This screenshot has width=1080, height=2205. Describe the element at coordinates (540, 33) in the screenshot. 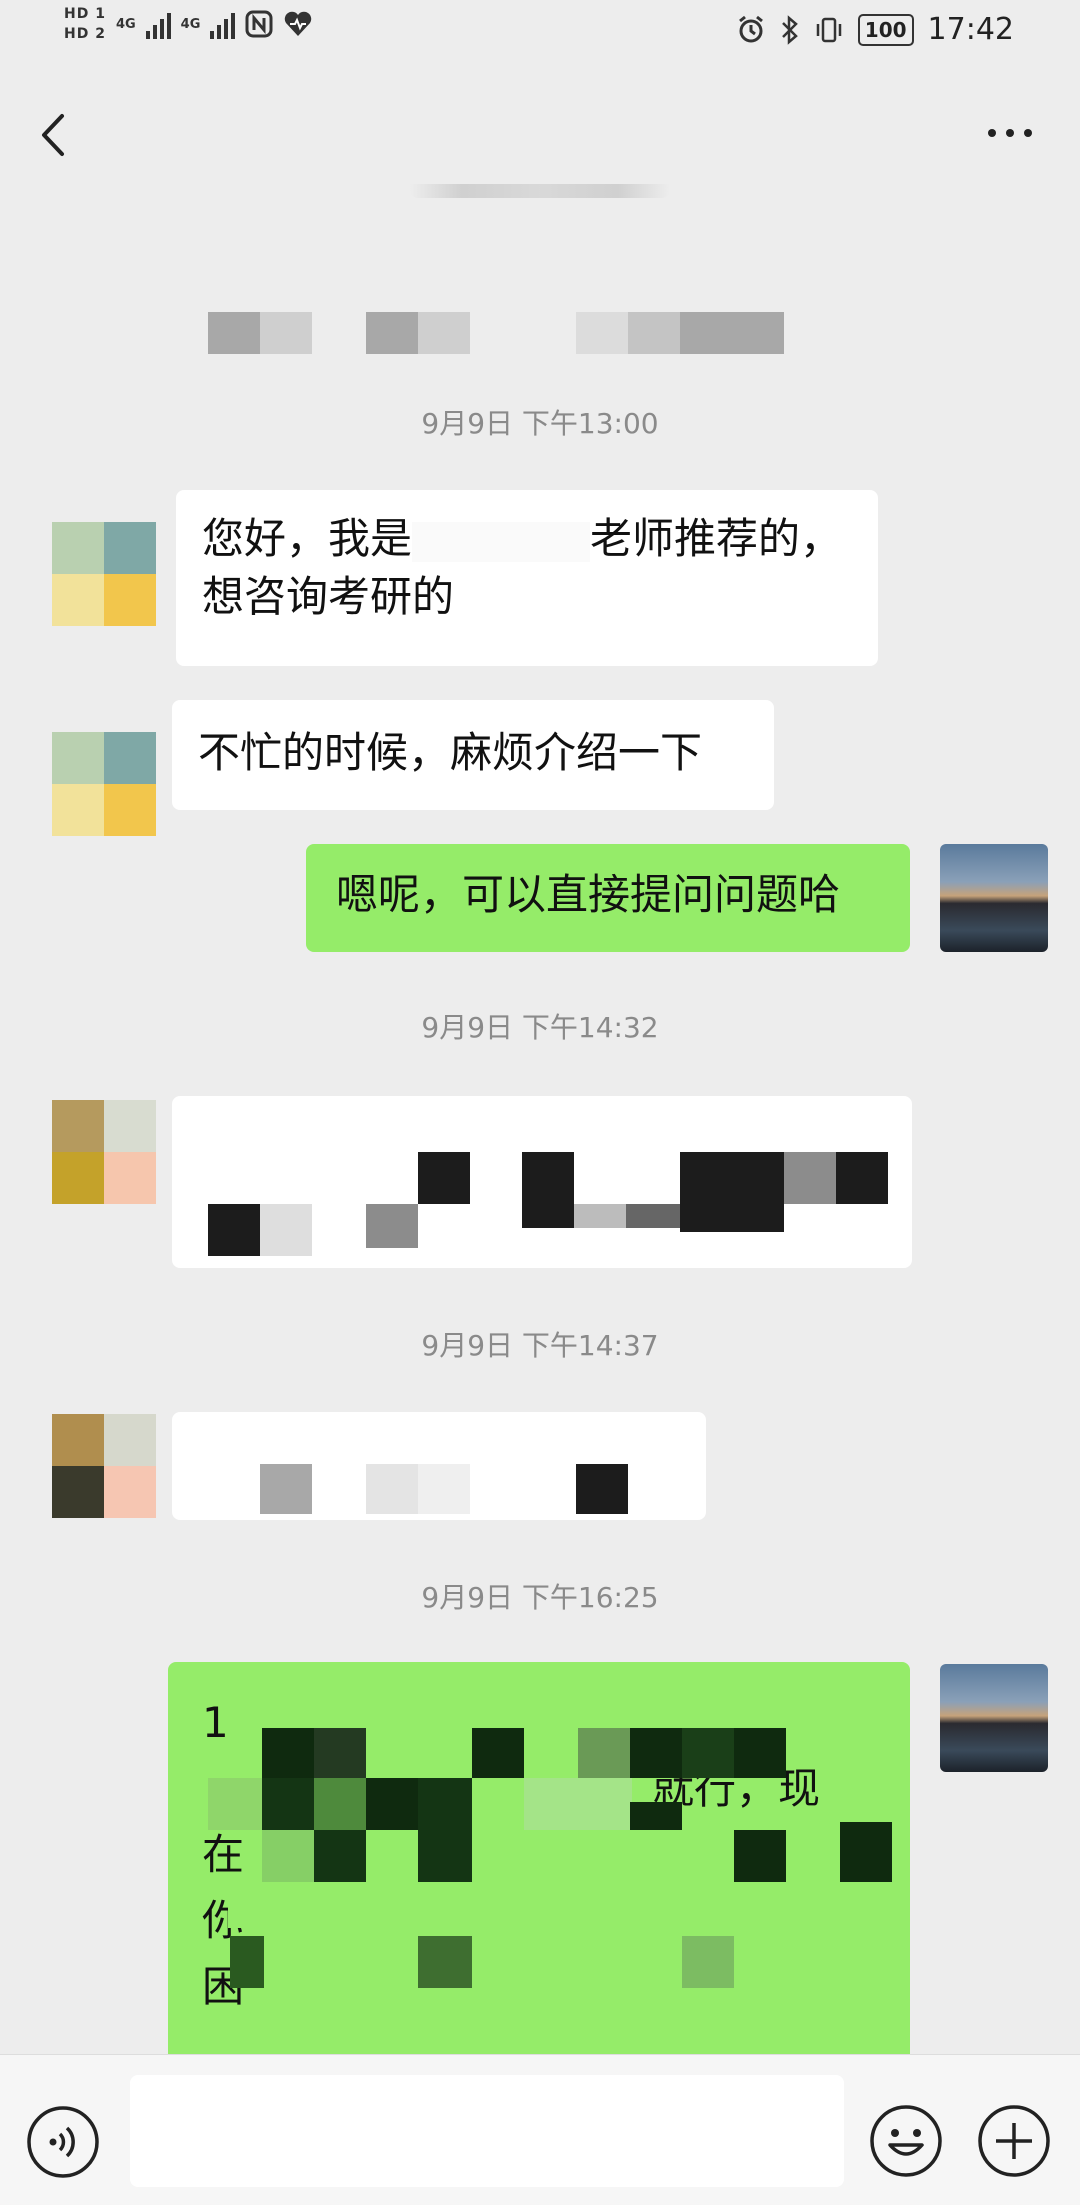

I see `status-bar: HD 1 HD 2 4G 4G 100 17:42` at that location.